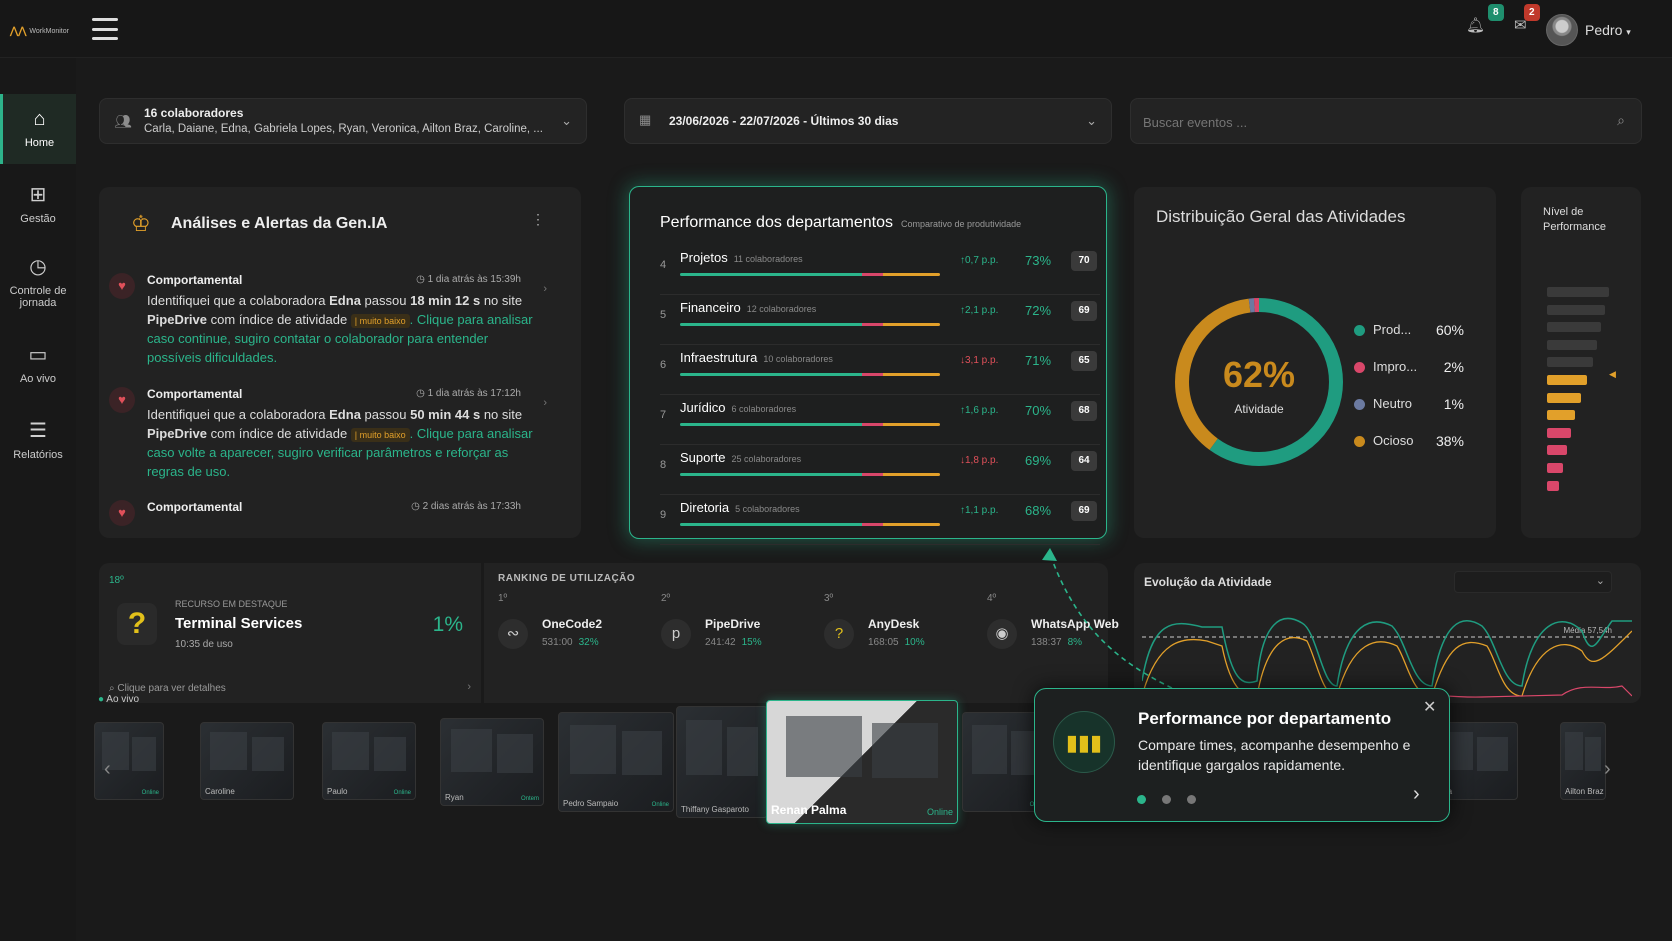 The height and width of the screenshot is (941, 1672). What do you see at coordinates (1363, 122) in the screenshot?
I see `search-input` at bounding box center [1363, 122].